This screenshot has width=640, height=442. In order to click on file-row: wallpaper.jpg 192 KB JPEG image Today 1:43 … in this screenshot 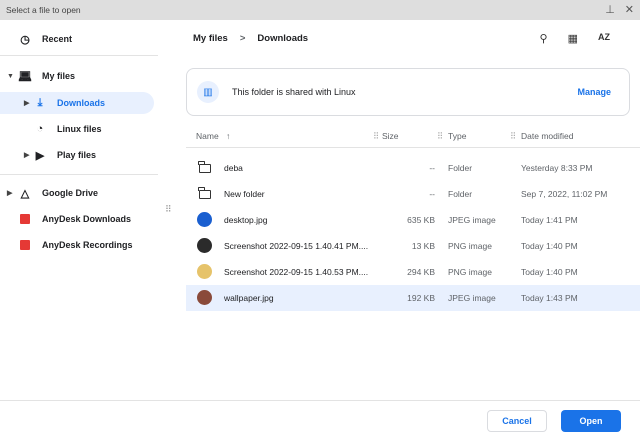, I will do `click(413, 298)`.